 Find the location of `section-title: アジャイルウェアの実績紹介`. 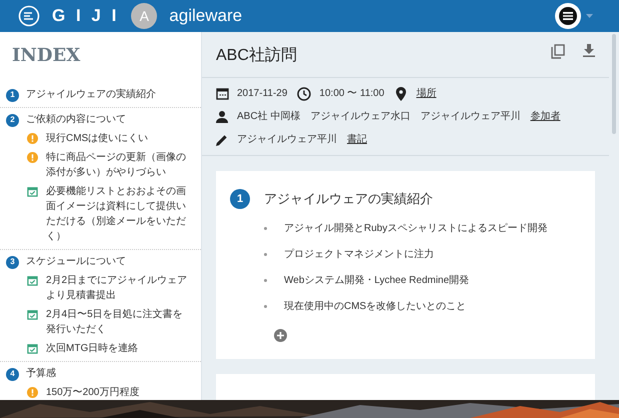

section-title: アジャイルウェアの実績紹介 is located at coordinates (91, 95).